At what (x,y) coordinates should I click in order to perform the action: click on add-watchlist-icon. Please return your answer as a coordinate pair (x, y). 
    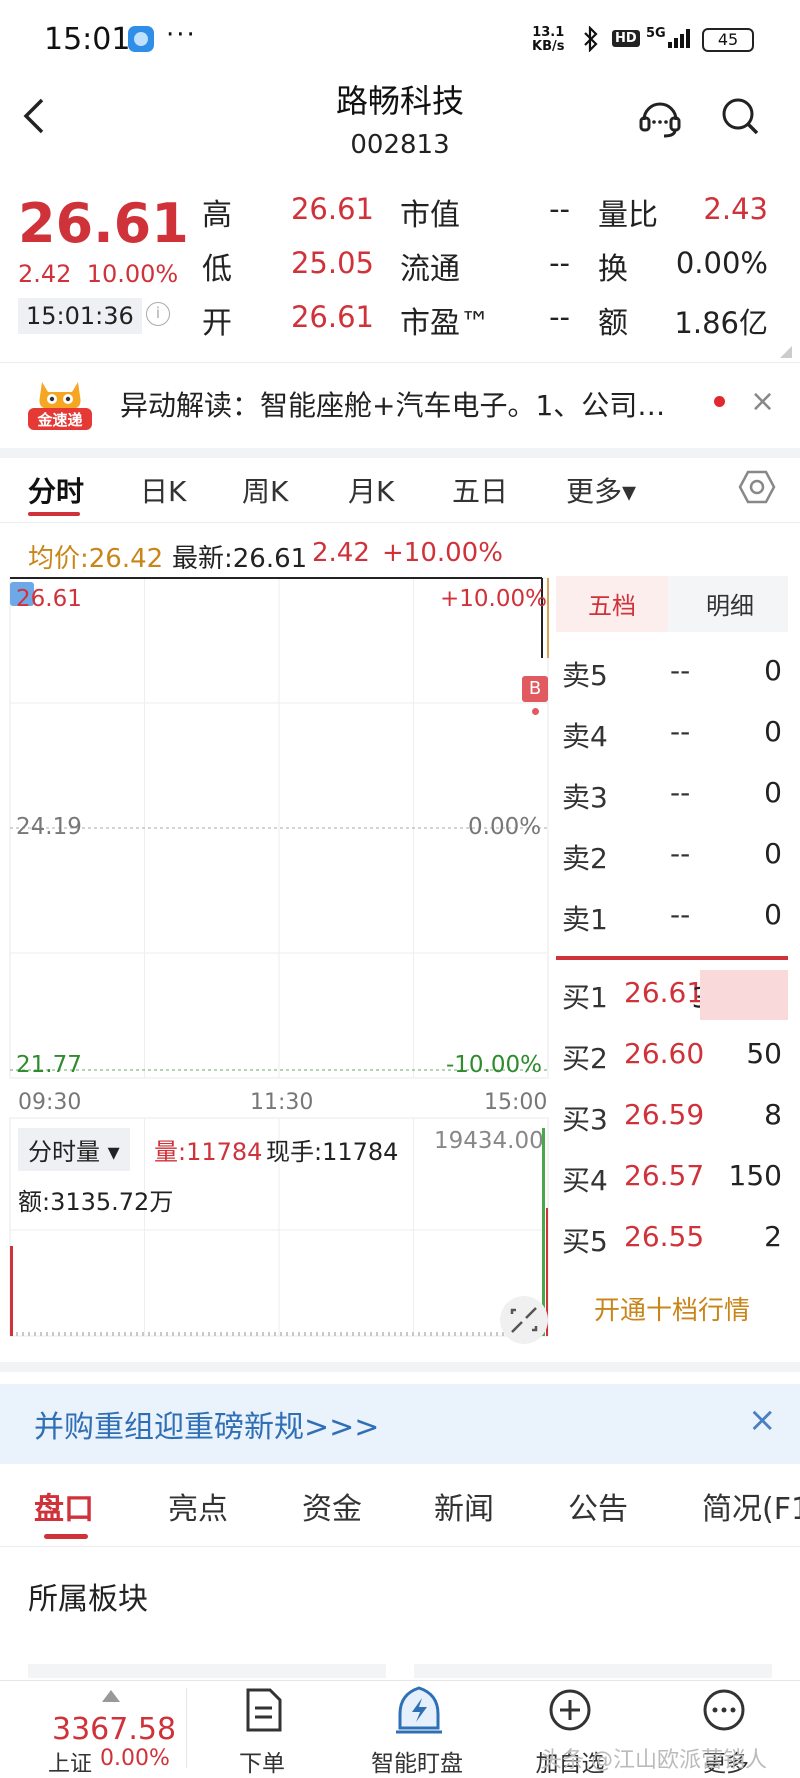
    Looking at the image, I should click on (570, 1712).